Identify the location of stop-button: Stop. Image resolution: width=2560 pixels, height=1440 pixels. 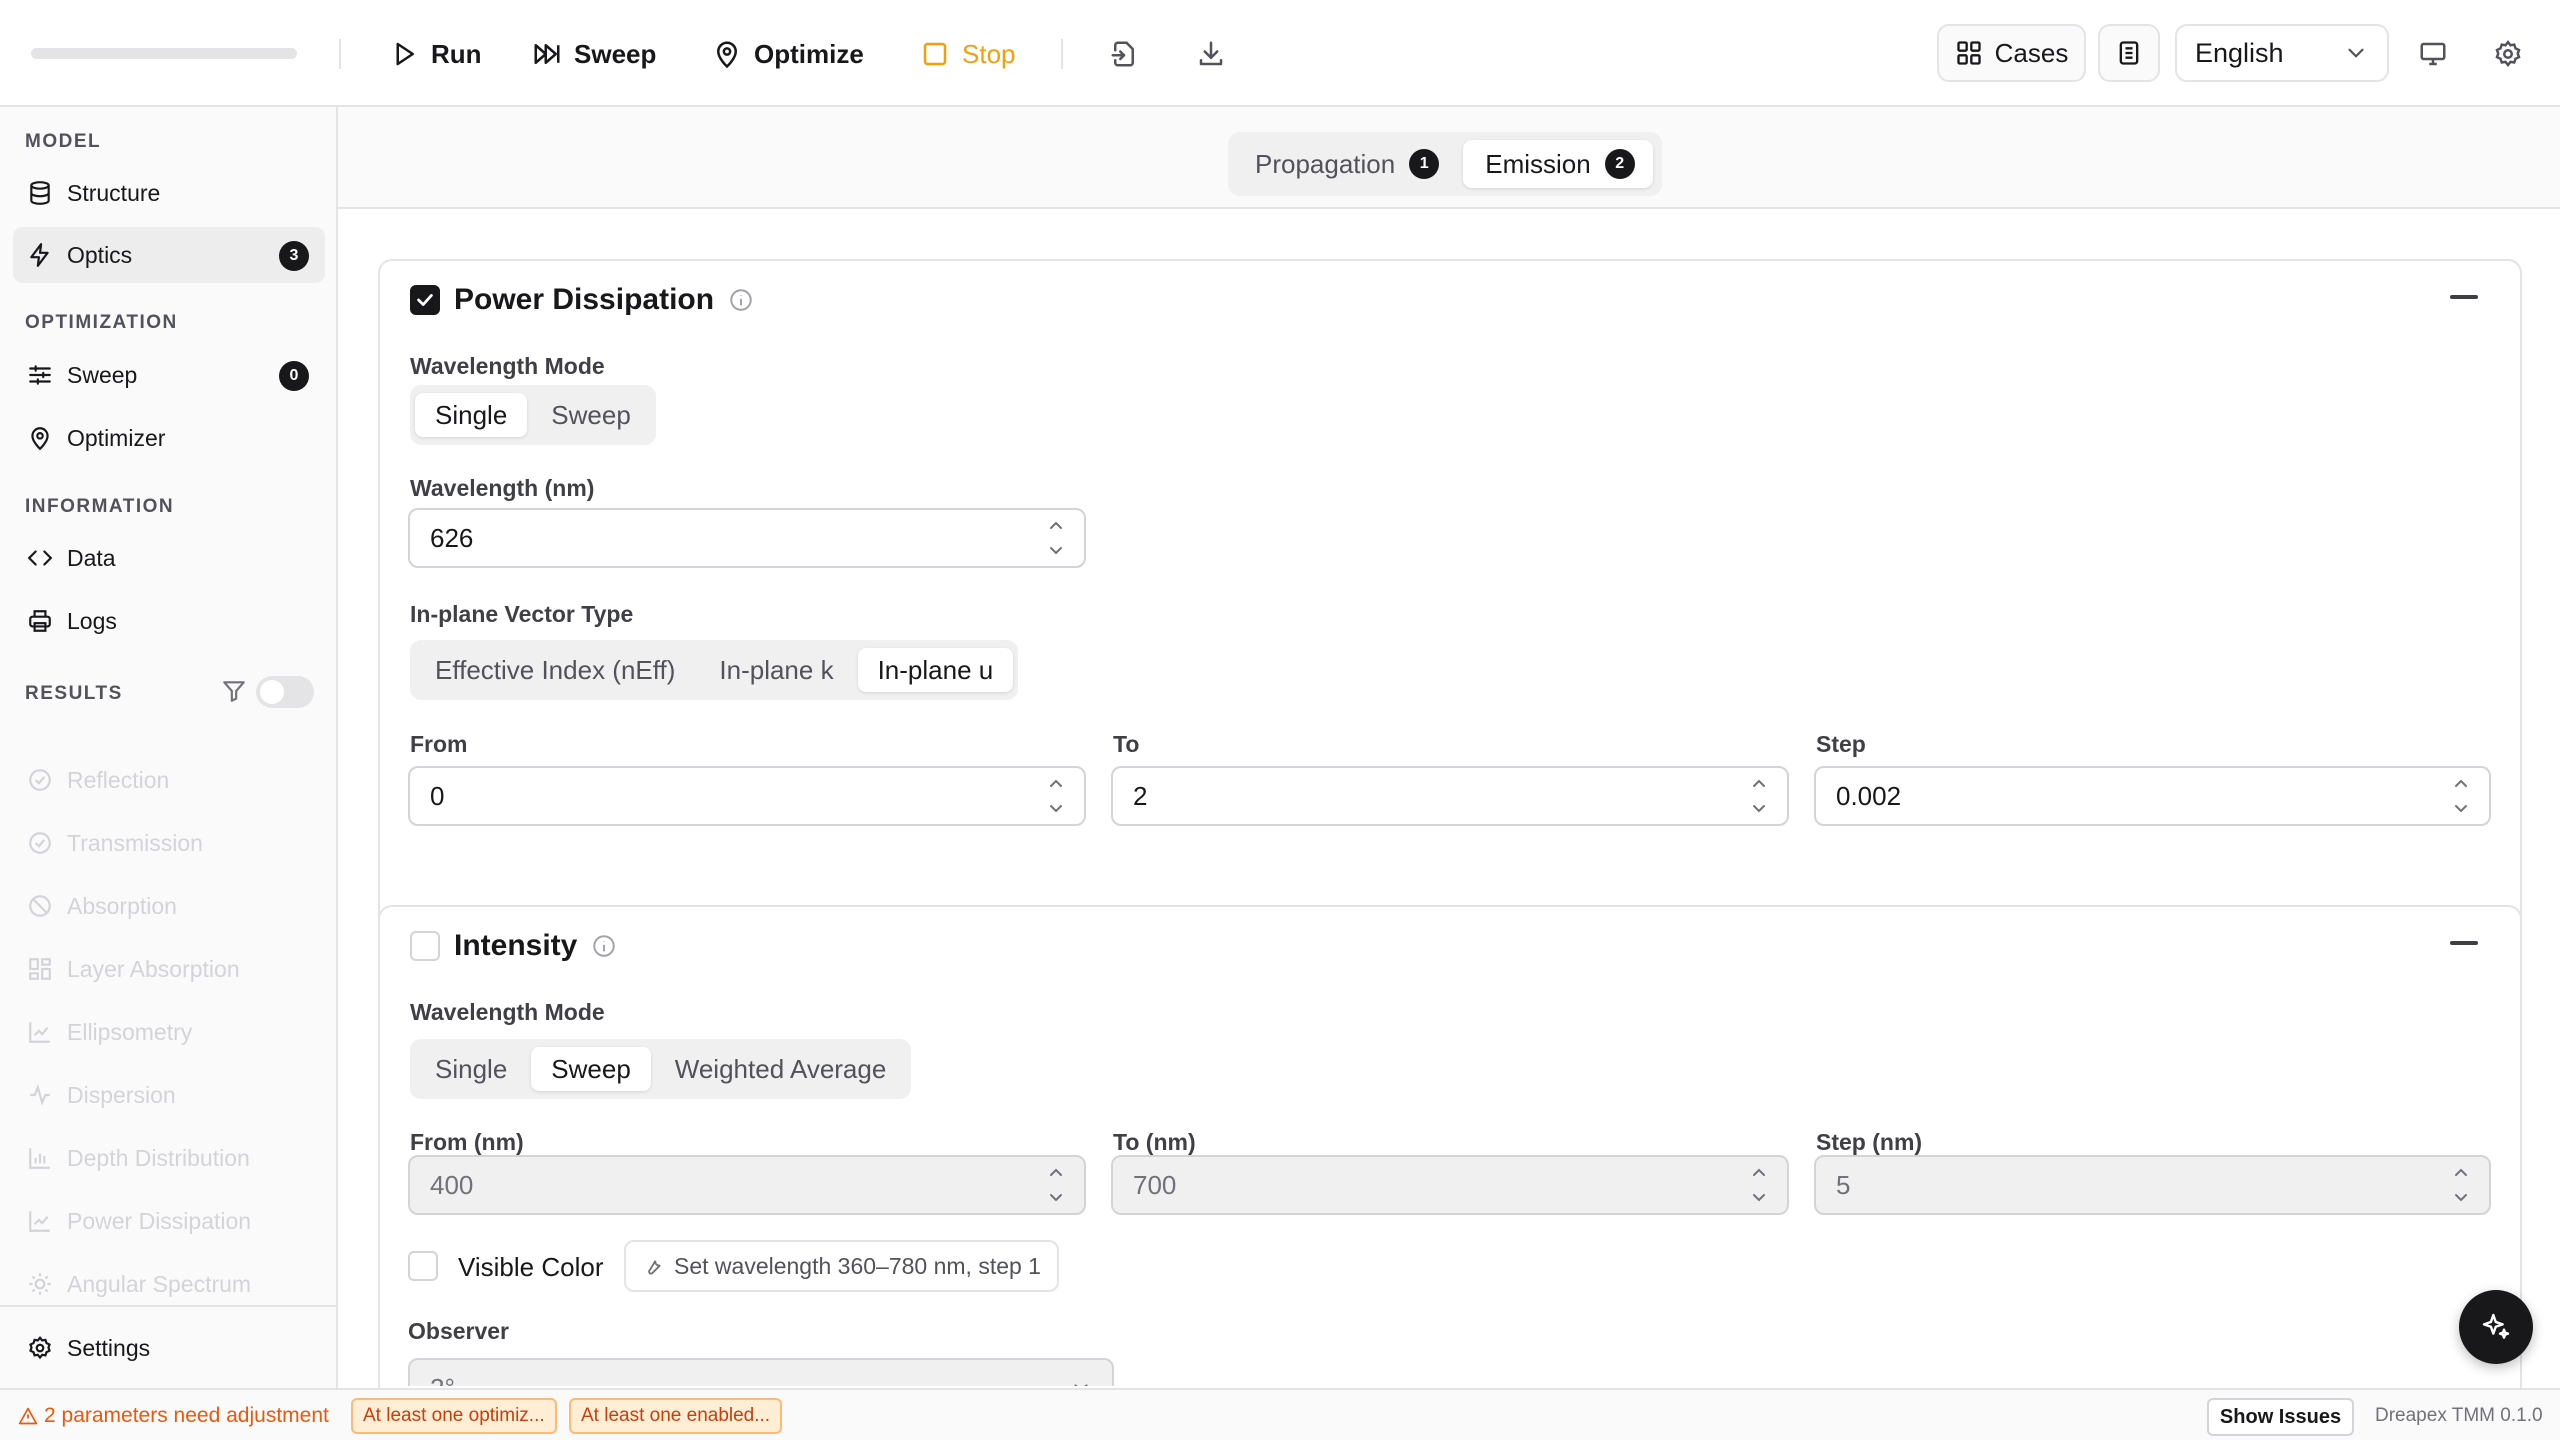
(968, 54).